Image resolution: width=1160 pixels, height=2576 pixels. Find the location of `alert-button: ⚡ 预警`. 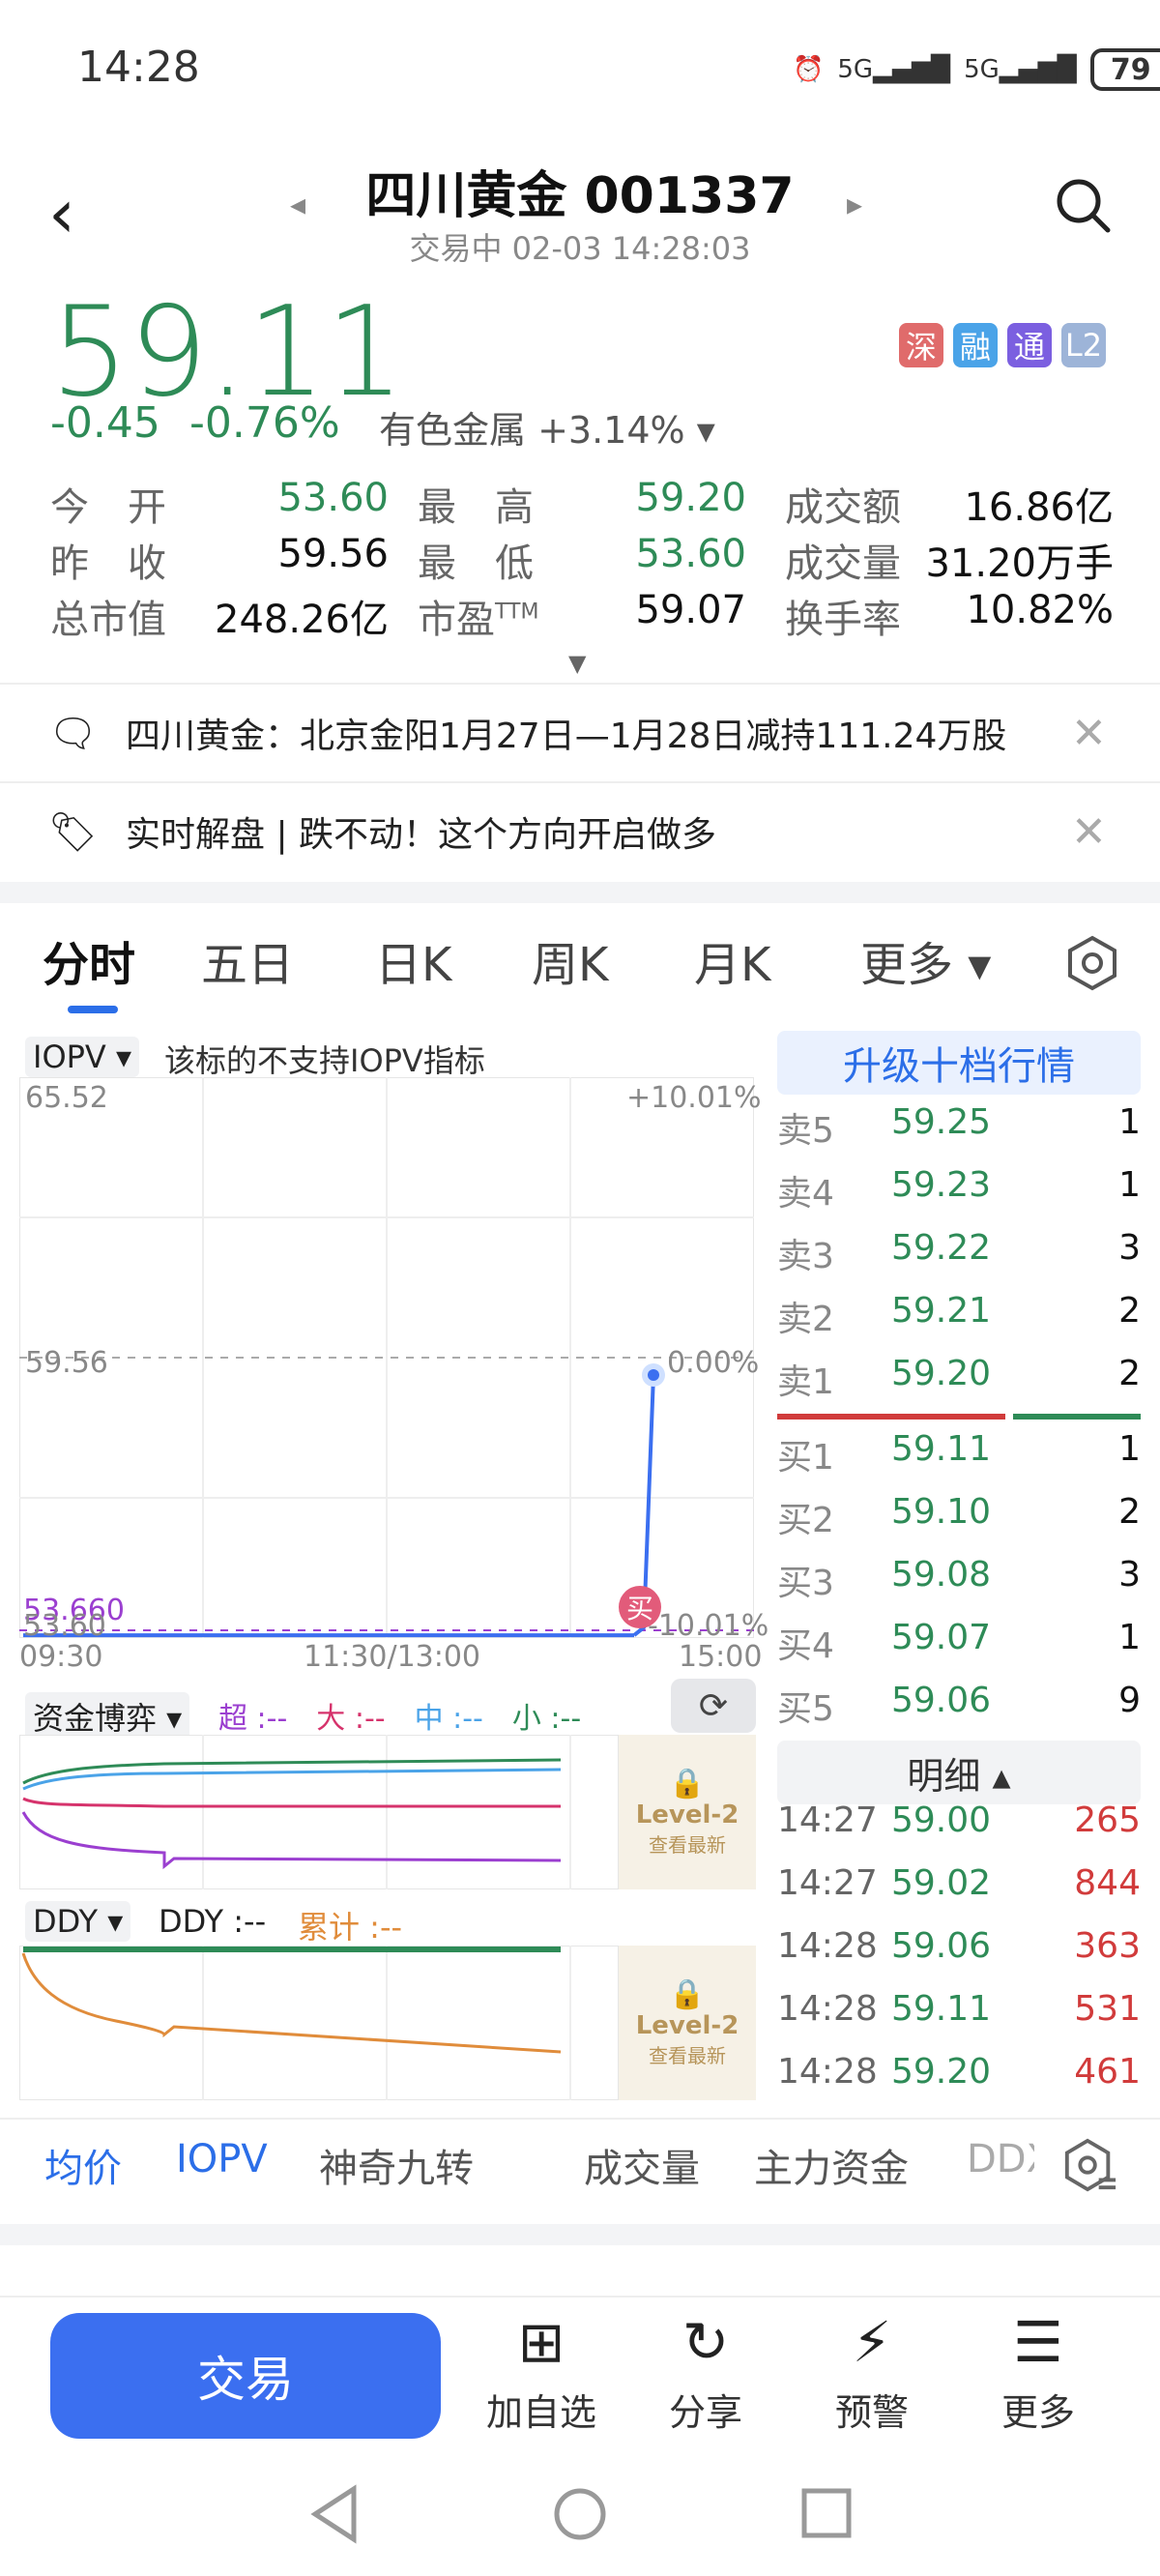

alert-button: ⚡ 预警 is located at coordinates (872, 2371).